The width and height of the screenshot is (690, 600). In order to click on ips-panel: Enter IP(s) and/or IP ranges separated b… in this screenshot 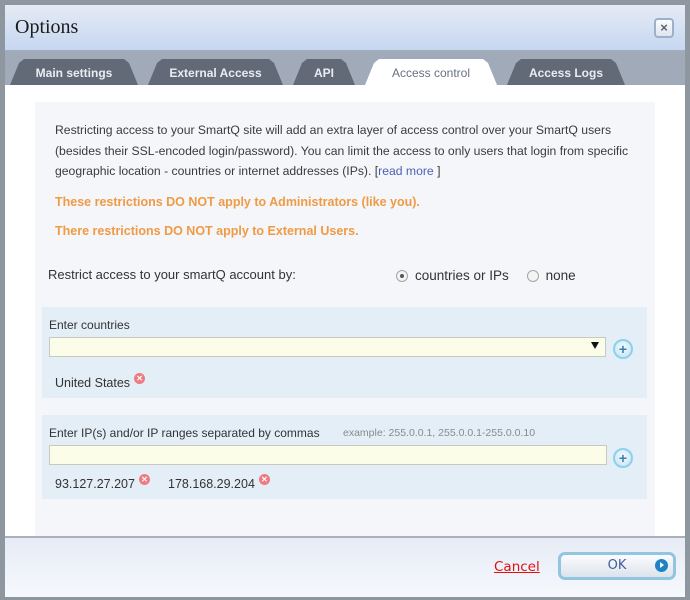, I will do `click(344, 457)`.